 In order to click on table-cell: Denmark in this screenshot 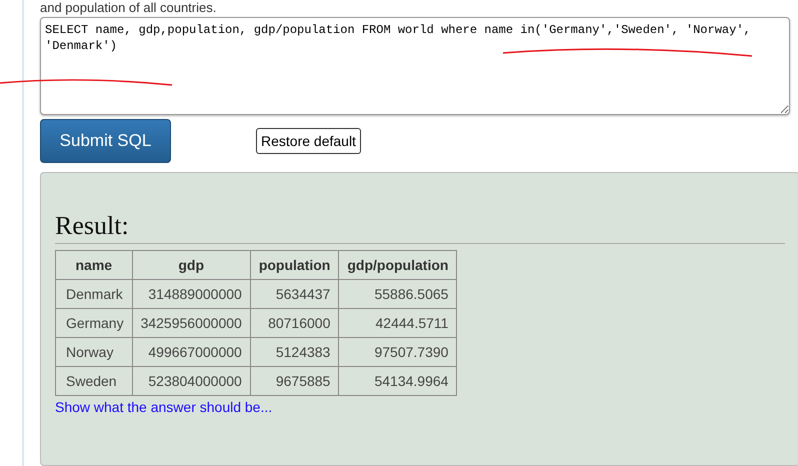, I will do `click(94, 294)`.